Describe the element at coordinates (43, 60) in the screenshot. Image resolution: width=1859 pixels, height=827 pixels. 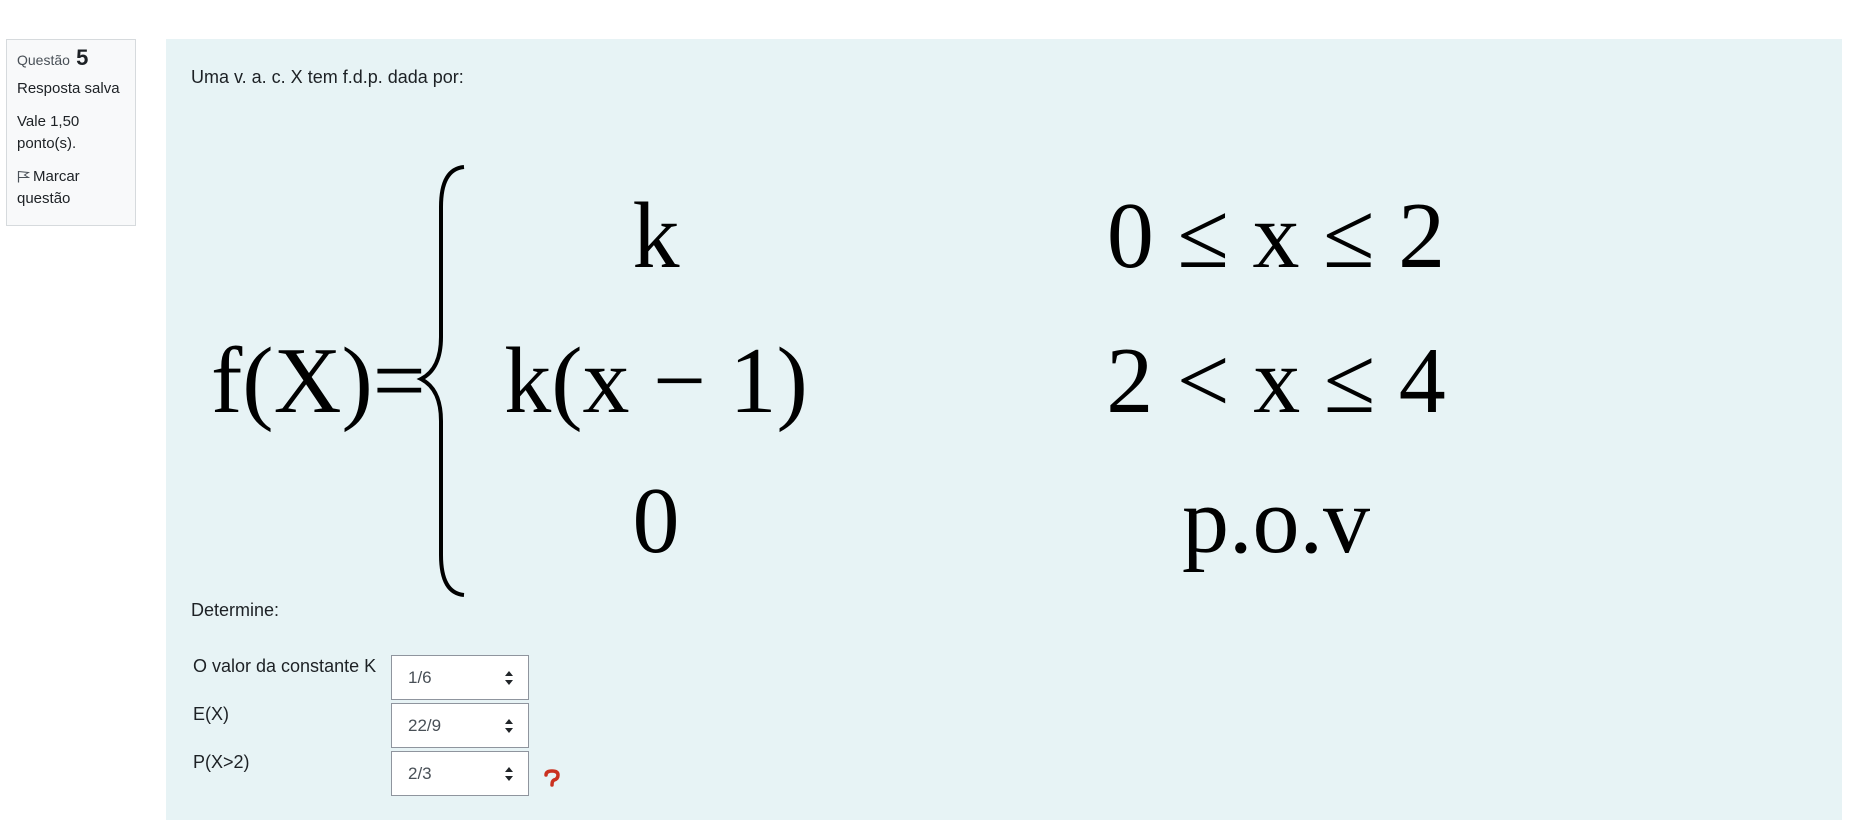
I see `question-number-label: Questão` at that location.